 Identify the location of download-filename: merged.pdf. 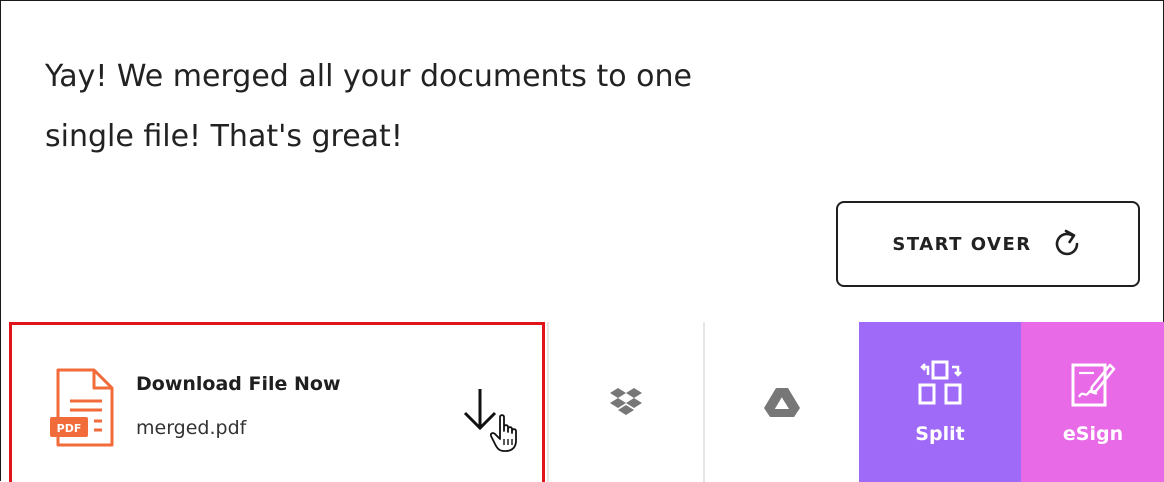
(191, 428).